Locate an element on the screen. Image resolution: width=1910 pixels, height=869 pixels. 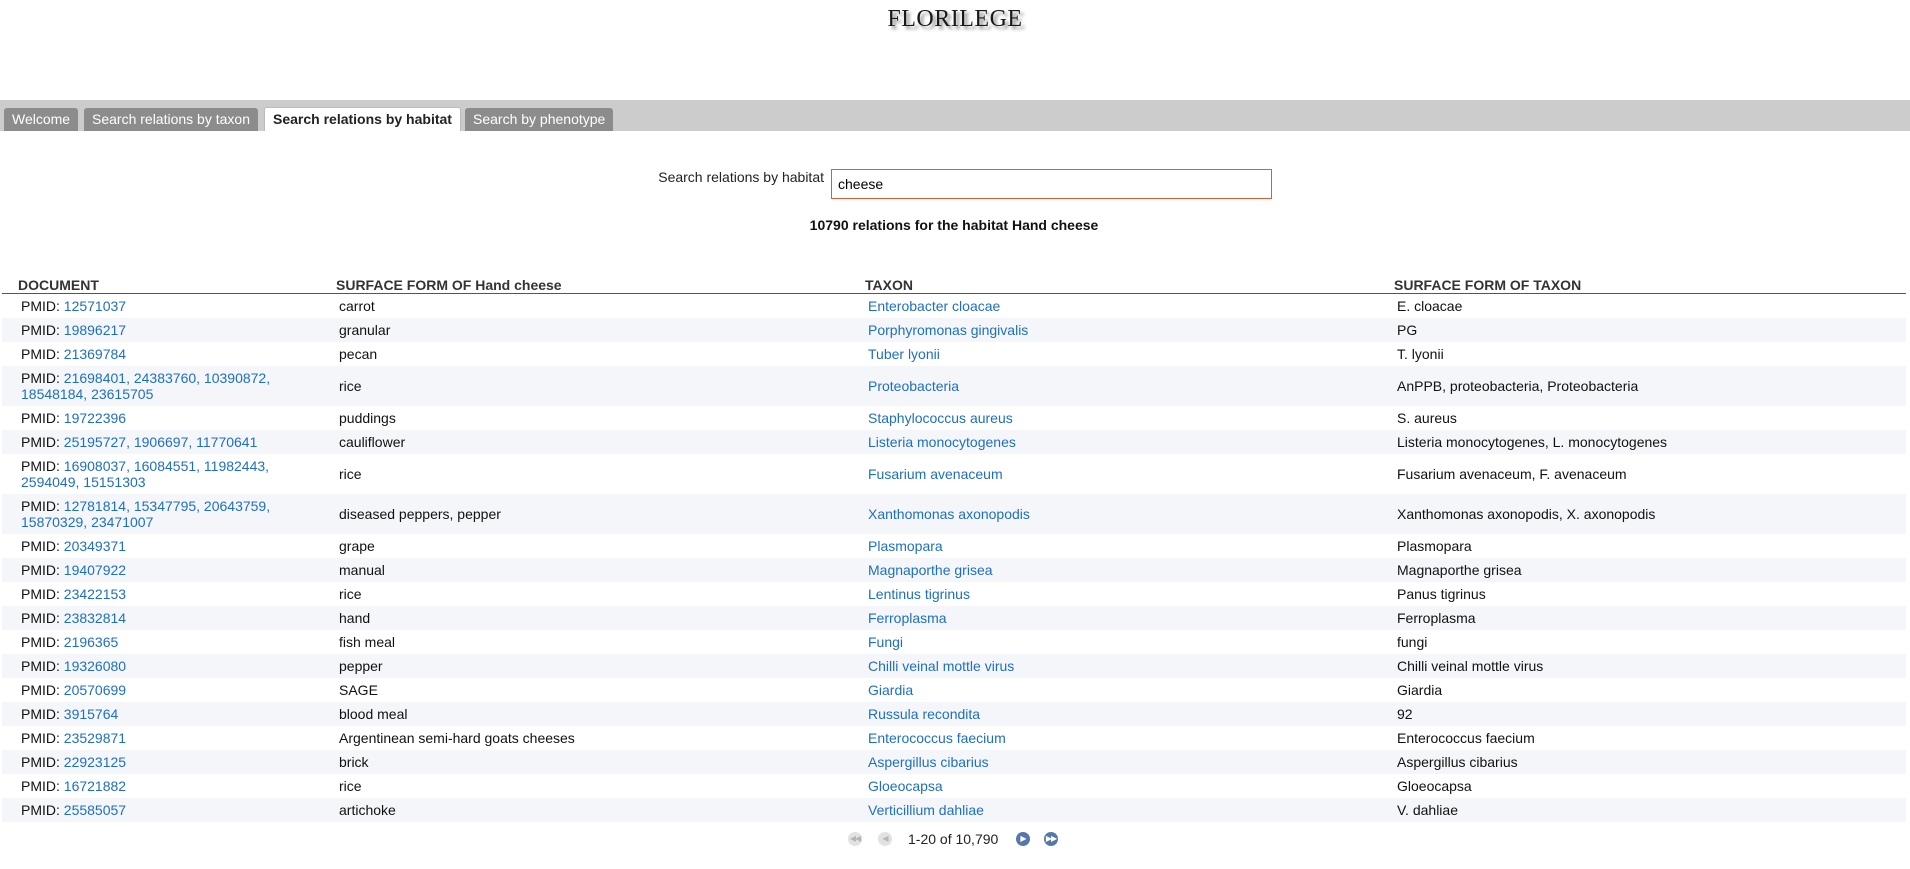
taxon-cell: Plasmopara is located at coordinates (1113, 546).